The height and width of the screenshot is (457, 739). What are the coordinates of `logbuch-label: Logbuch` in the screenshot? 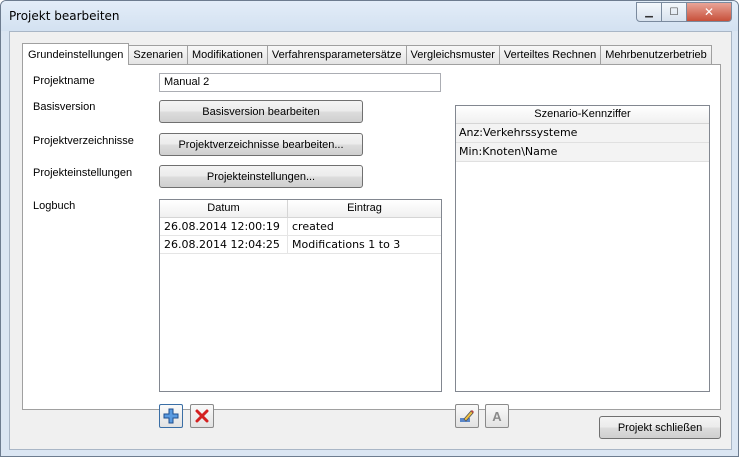 It's located at (54, 206).